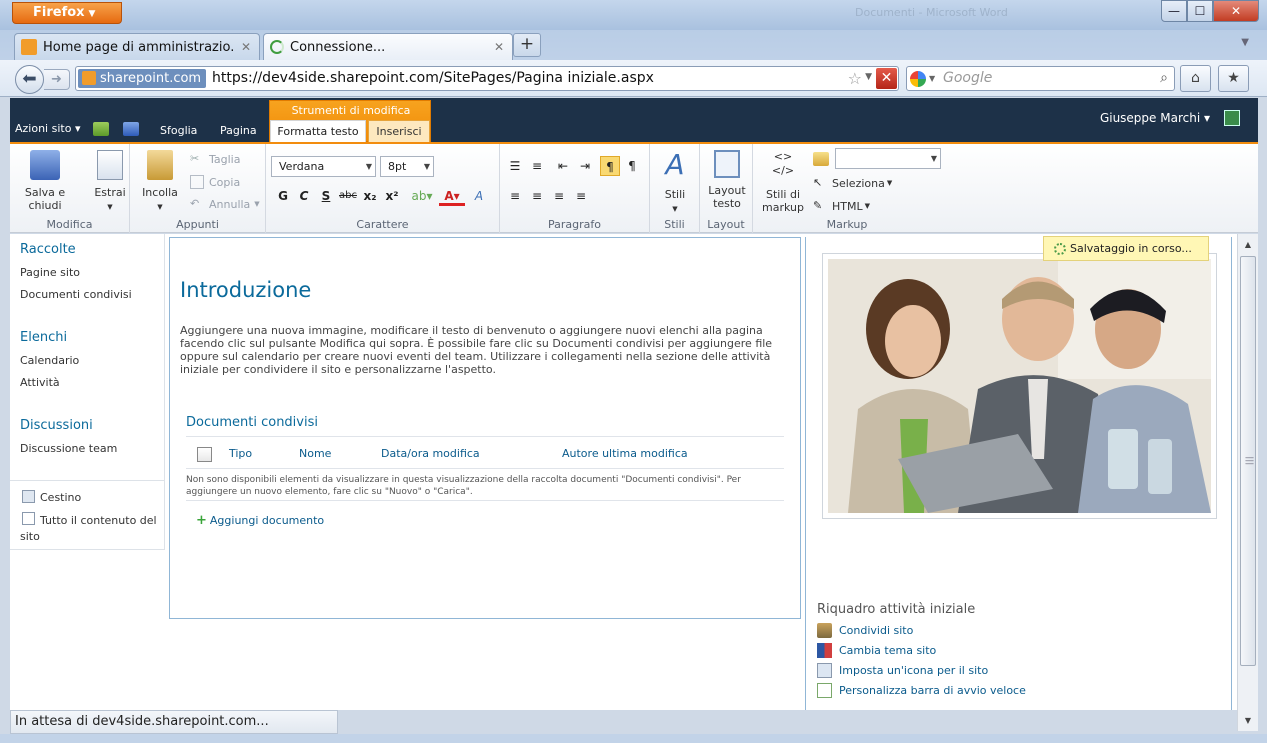 The width and height of the screenshot is (1267, 743). I want to click on align-left-button: ≡, so click(515, 196).